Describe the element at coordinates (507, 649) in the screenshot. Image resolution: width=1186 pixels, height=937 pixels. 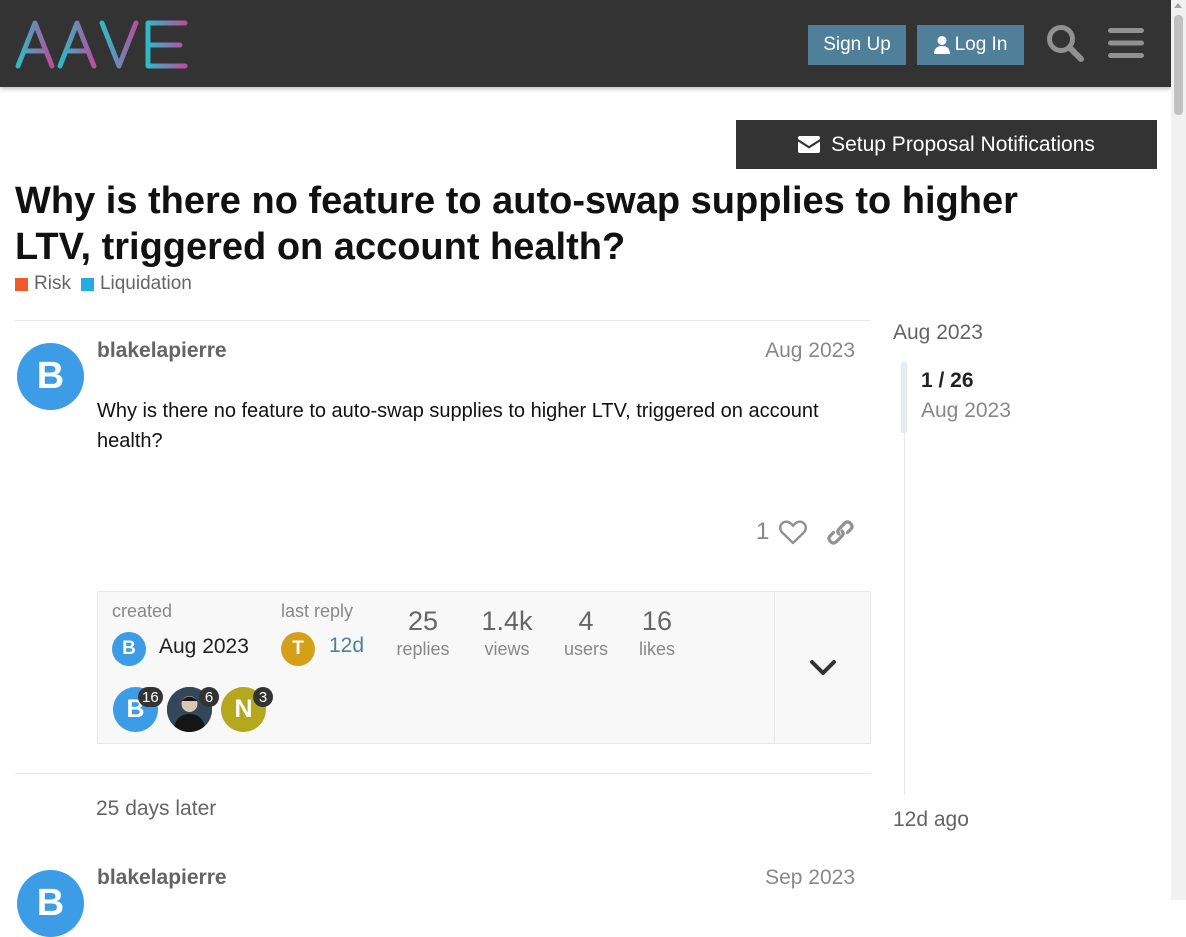
I see `stat-label: views` at that location.